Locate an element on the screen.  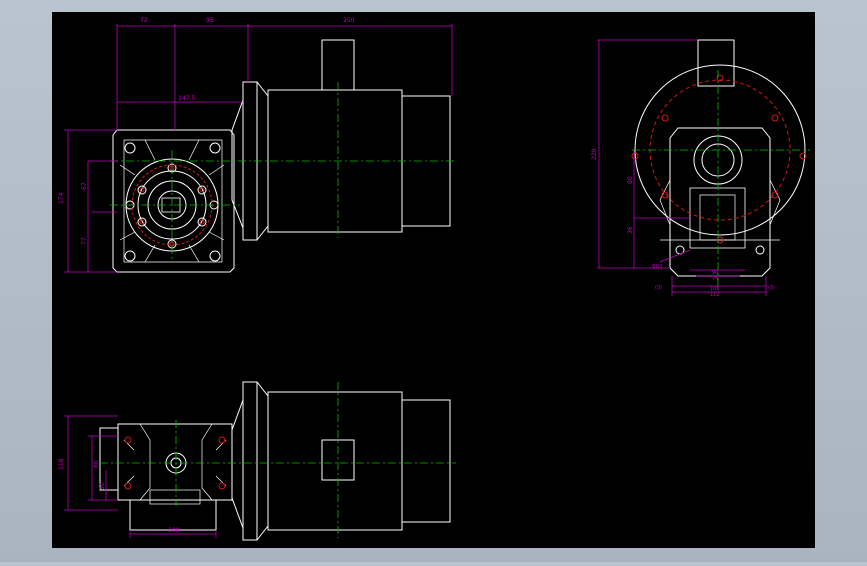
dim-inner-147-5: 147.5 is located at coordinates (186, 98).